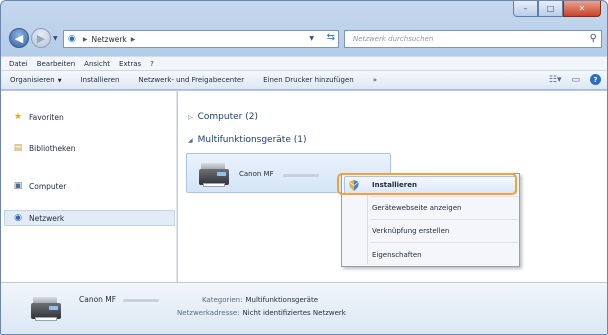 The image size is (608, 335). Describe the element at coordinates (52, 148) in the screenshot. I see `sidebar-item-label: Bibliotheken` at that location.